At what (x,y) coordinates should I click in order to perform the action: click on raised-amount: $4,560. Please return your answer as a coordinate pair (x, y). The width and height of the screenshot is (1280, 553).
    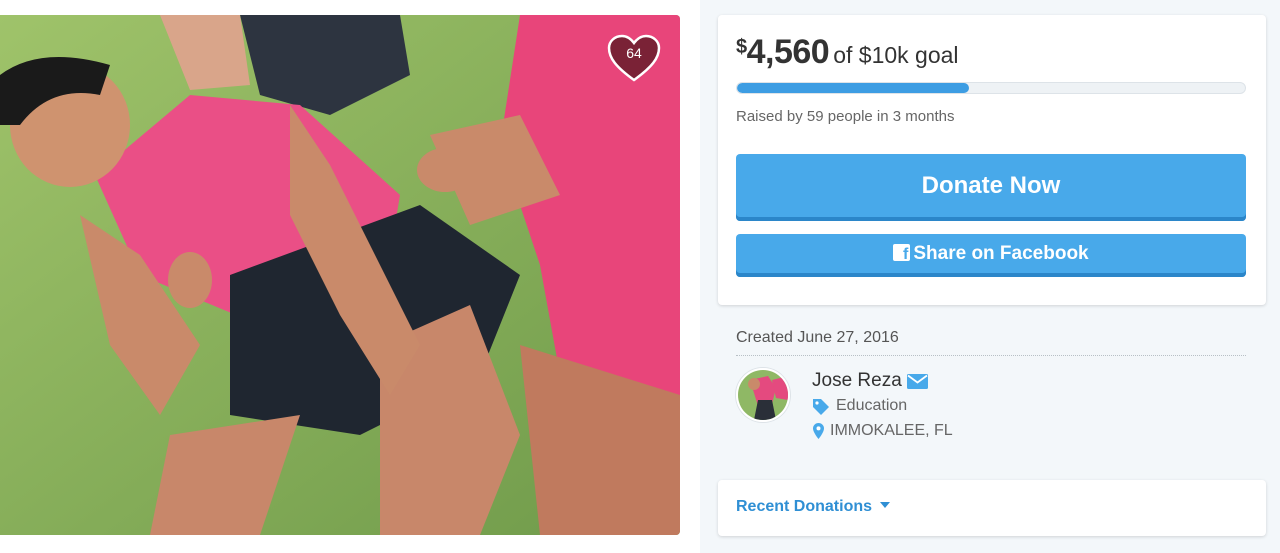
    Looking at the image, I should click on (783, 52).